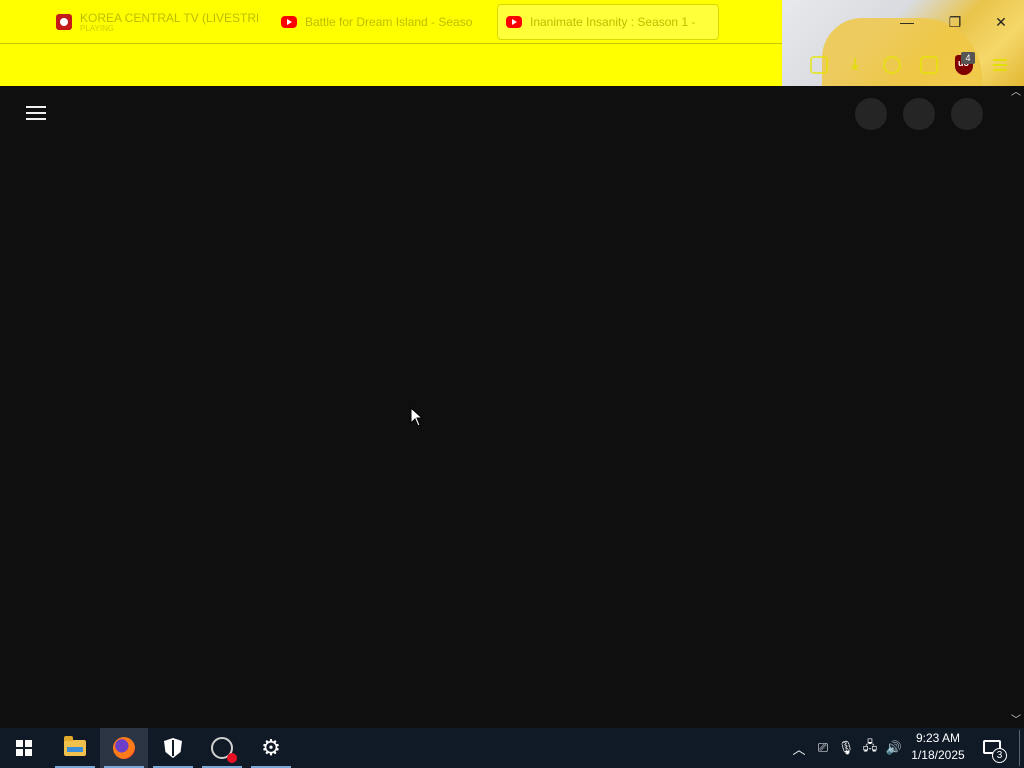 This screenshot has width=1024, height=768. I want to click on cursor-icon, so click(417, 417).